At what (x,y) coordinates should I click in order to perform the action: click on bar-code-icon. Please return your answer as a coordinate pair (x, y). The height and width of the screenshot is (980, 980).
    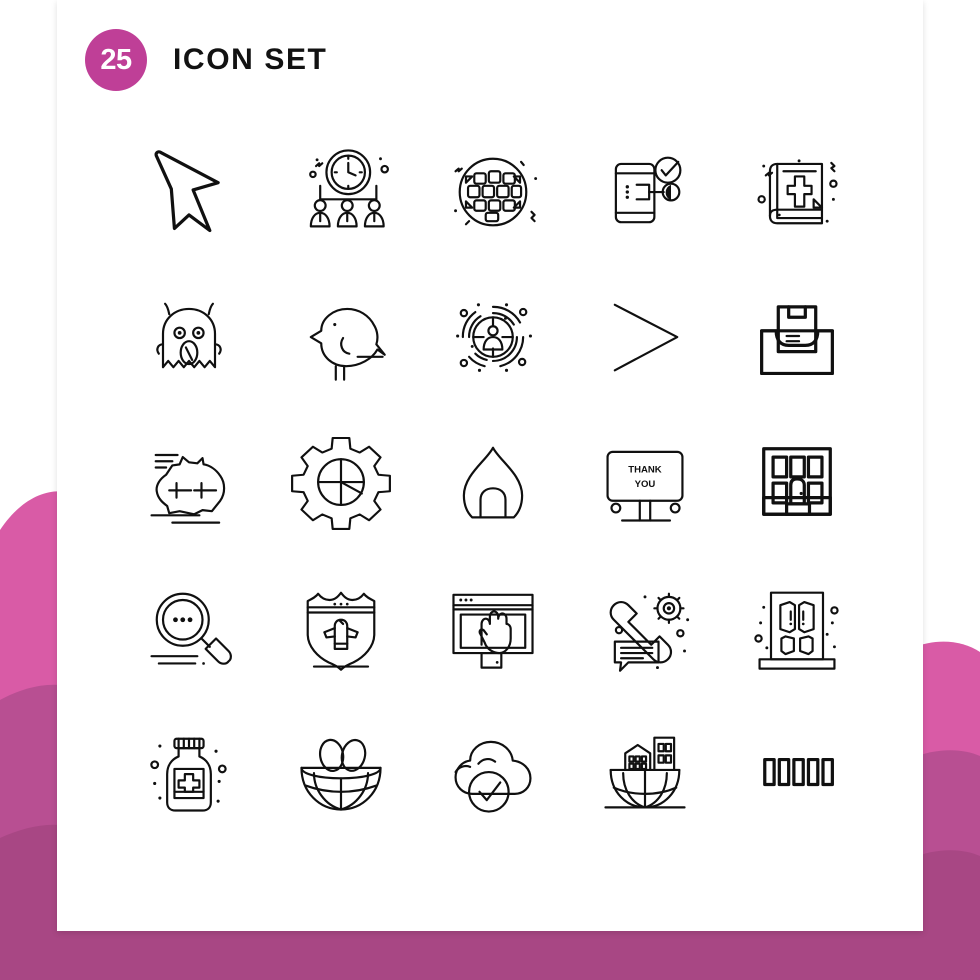
    Looking at the image, I should click on (798, 771).